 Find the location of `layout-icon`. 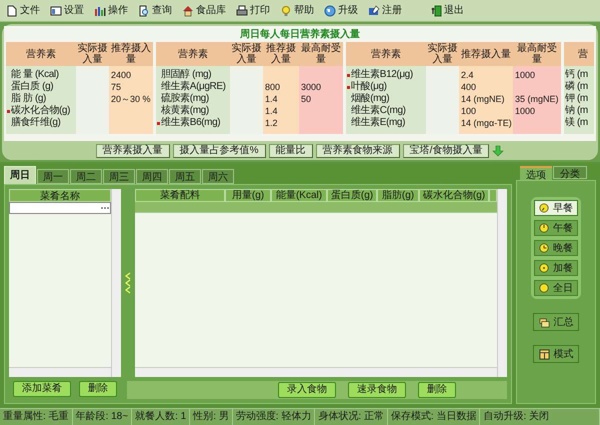

layout-icon is located at coordinates (544, 354).